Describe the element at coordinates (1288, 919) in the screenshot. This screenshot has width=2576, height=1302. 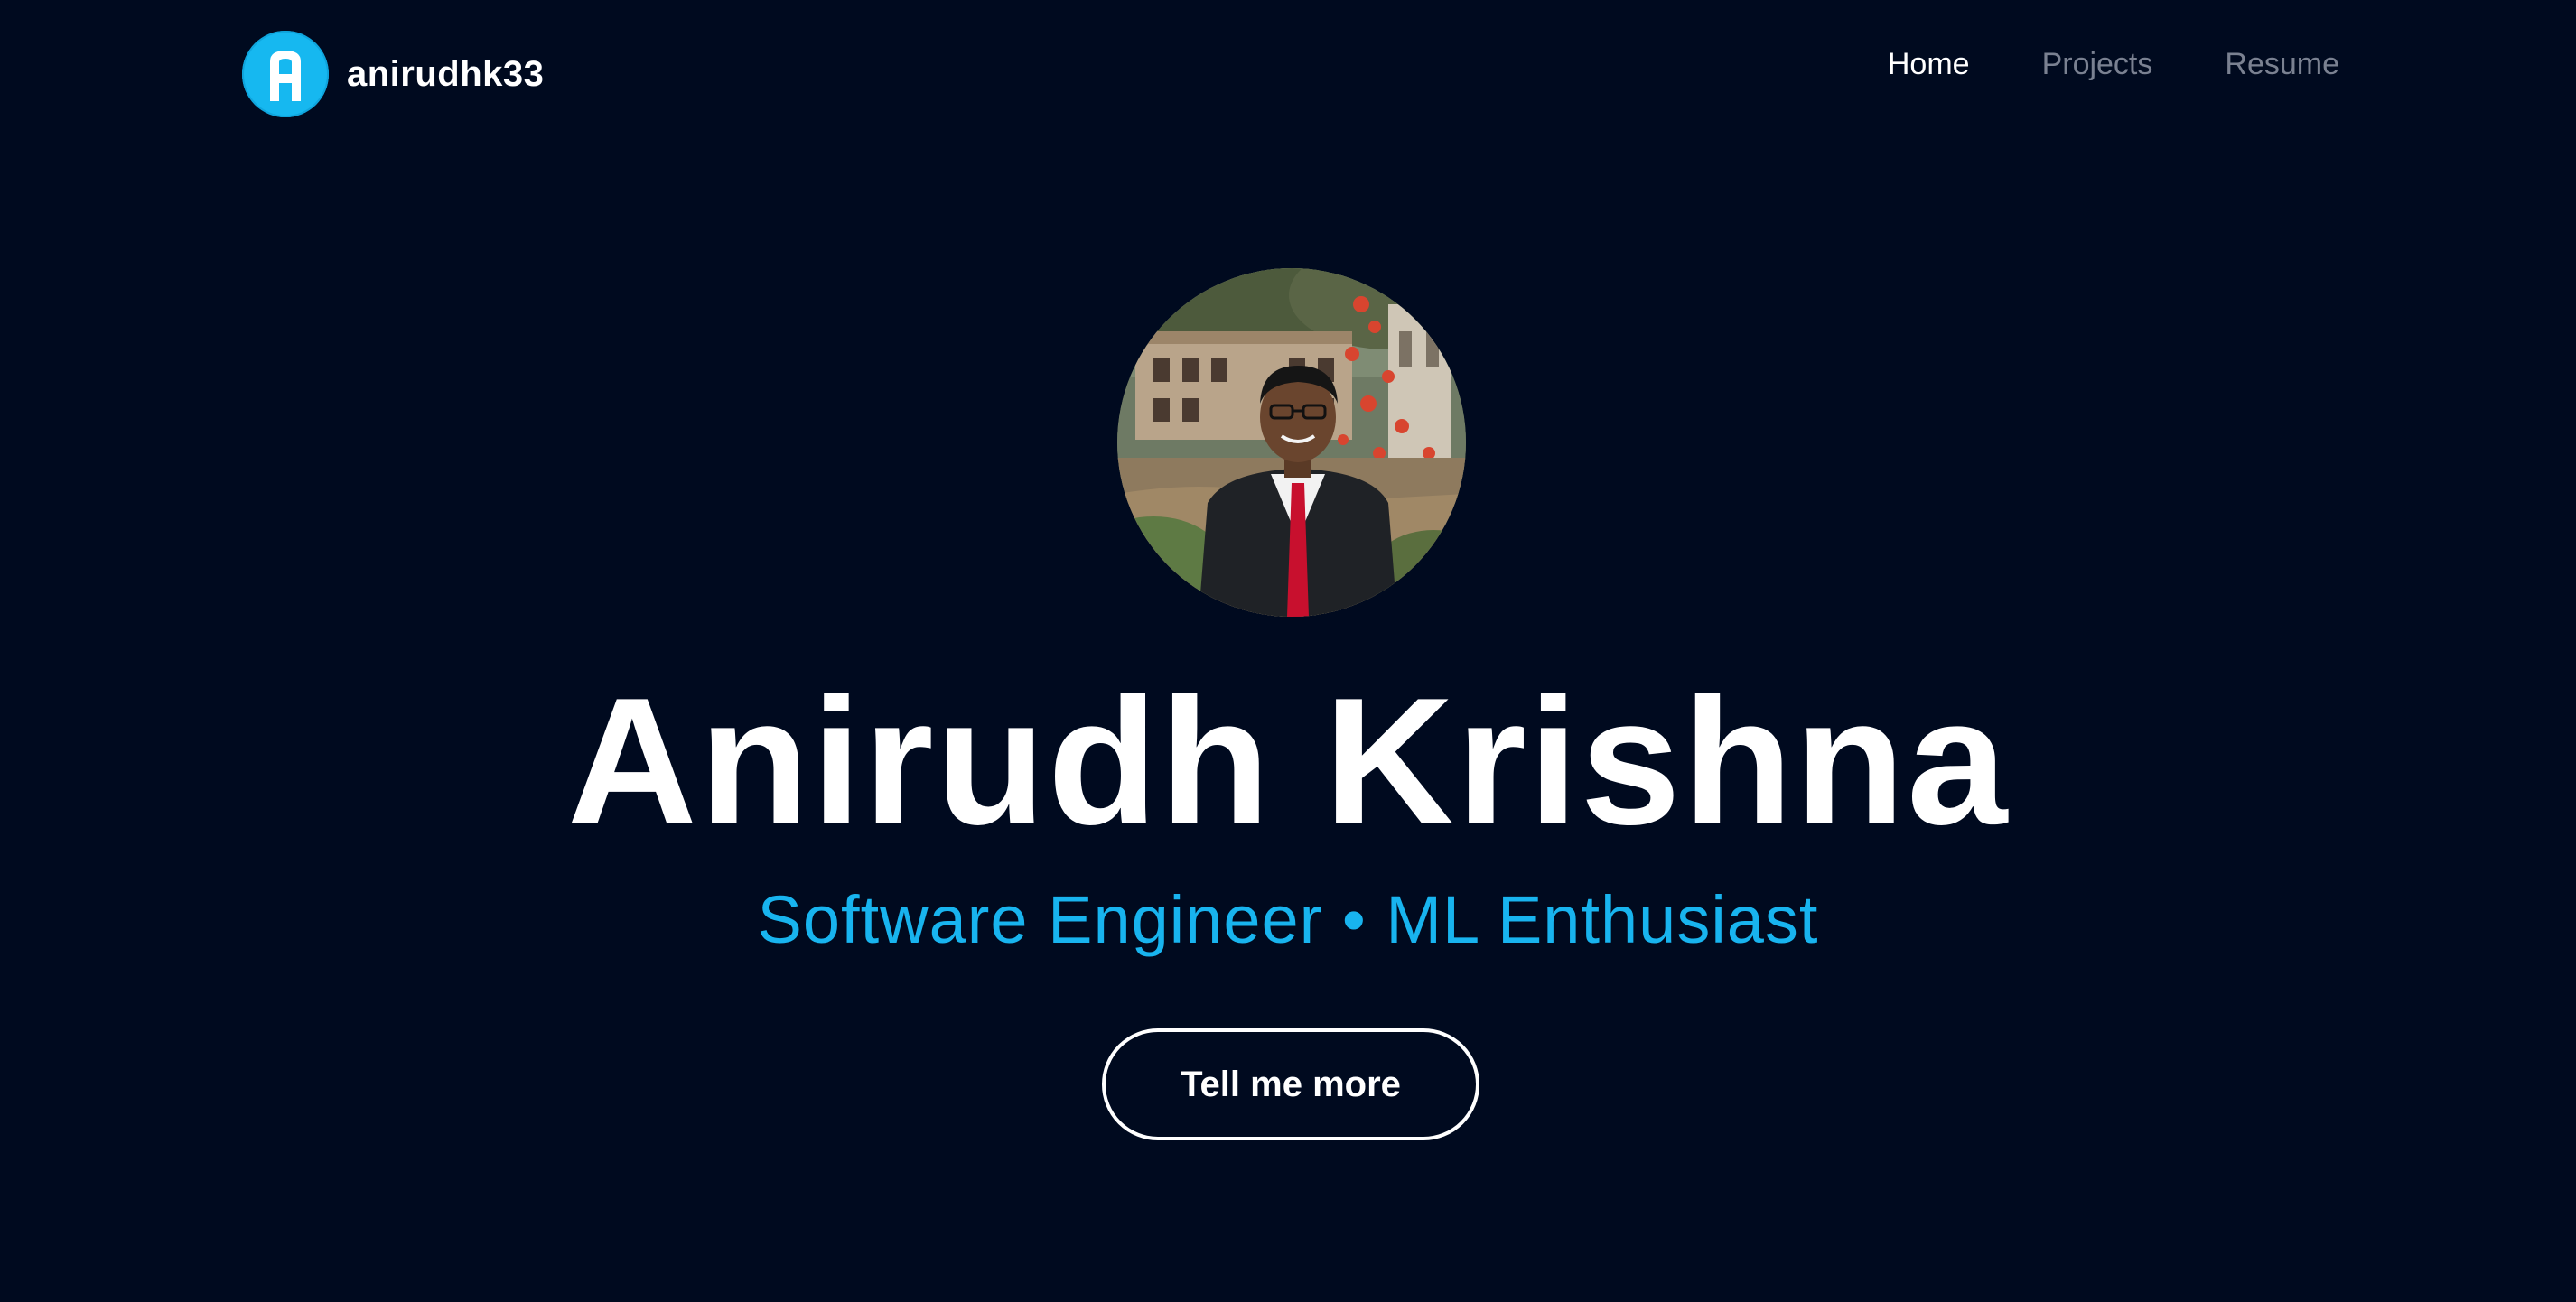
I see `hero-subtitle: Software Engineer • ML Enthusiast` at that location.